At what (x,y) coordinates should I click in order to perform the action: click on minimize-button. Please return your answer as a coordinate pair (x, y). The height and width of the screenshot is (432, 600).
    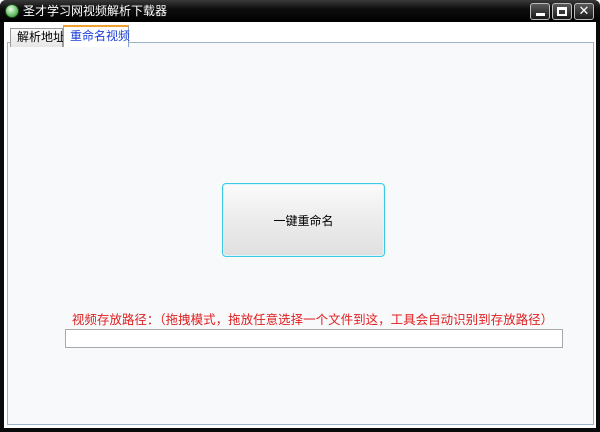
    Looking at the image, I should click on (540, 11).